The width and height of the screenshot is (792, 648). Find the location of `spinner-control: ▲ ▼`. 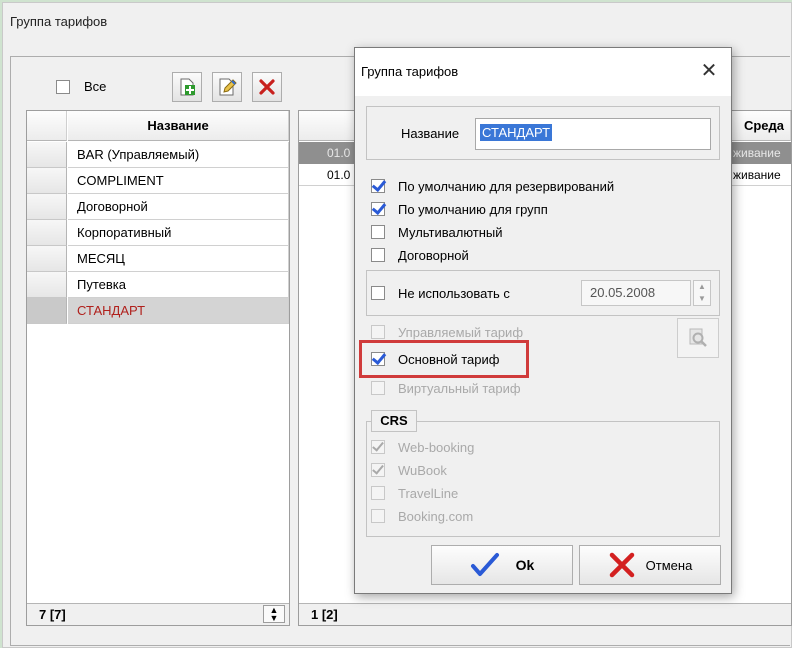

spinner-control: ▲ ▼ is located at coordinates (274, 614).